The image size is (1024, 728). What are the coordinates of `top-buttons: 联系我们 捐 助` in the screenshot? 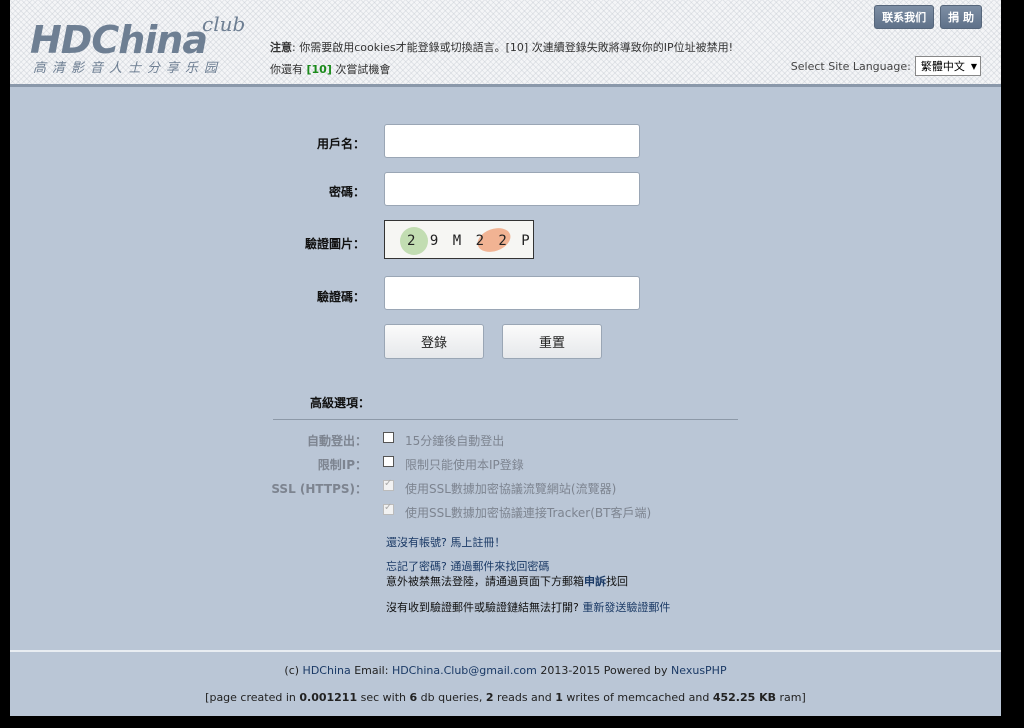 It's located at (928, 17).